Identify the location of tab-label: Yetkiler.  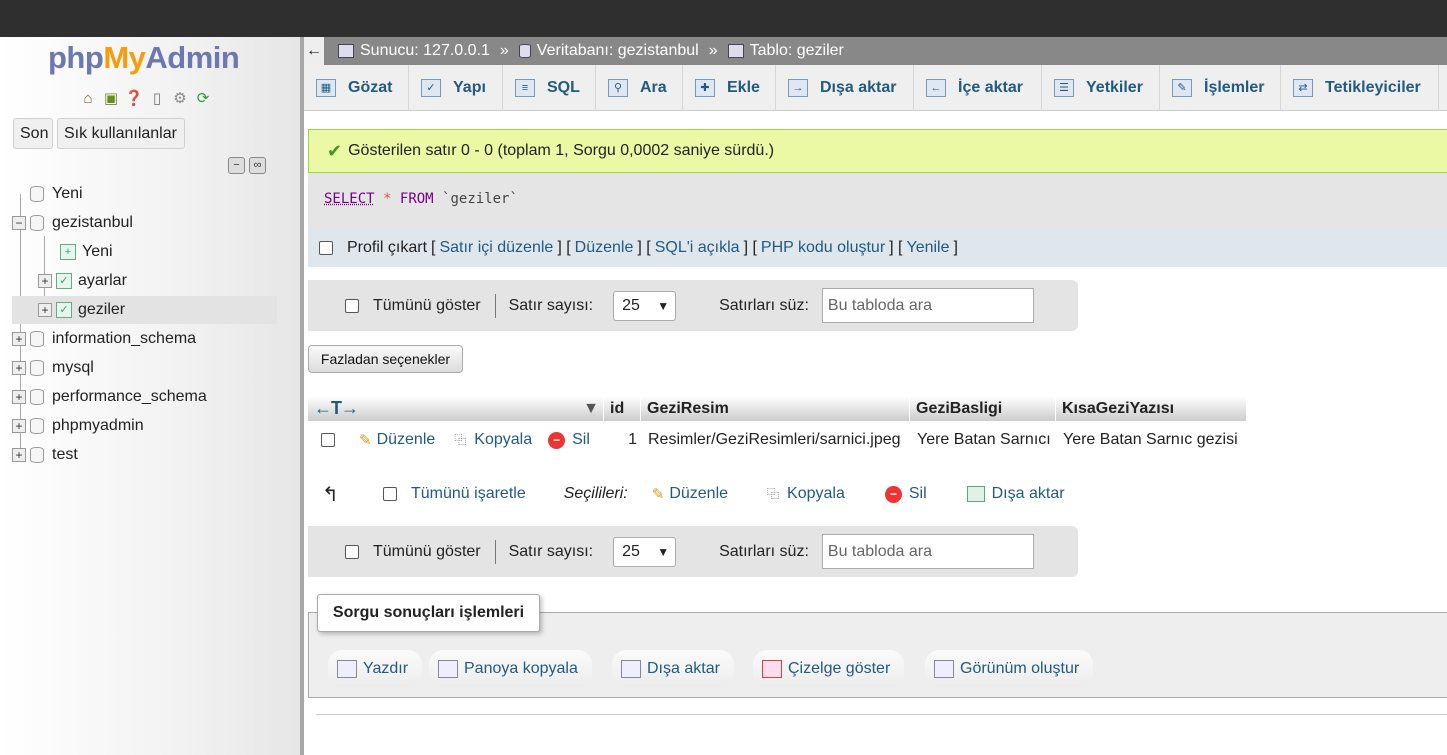
(1114, 87).